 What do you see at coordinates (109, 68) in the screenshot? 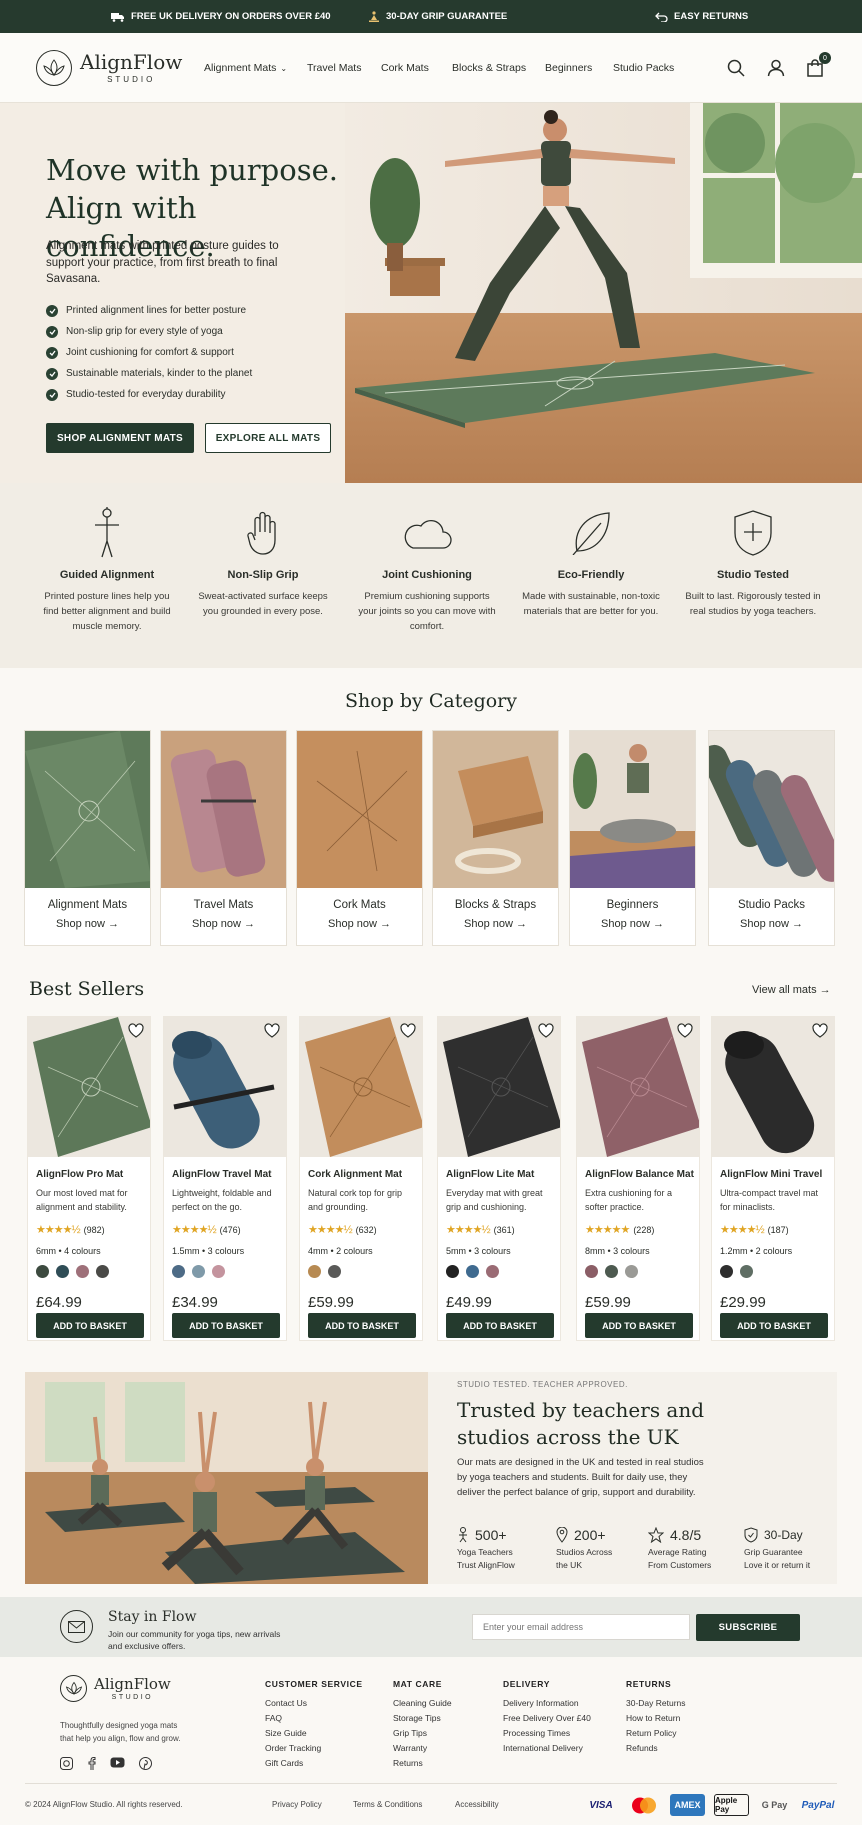
I see `brand-logo: AlignFlow STUDIO` at bounding box center [109, 68].